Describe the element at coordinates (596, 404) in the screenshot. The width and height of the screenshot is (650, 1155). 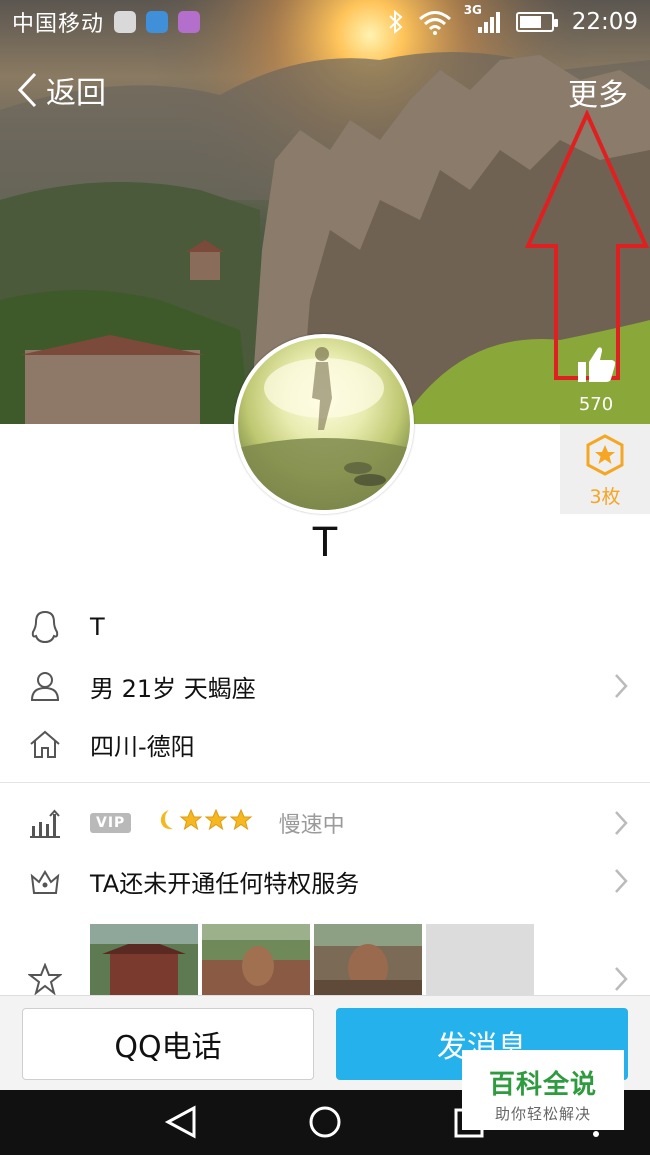
I see `like-count: 570` at that location.